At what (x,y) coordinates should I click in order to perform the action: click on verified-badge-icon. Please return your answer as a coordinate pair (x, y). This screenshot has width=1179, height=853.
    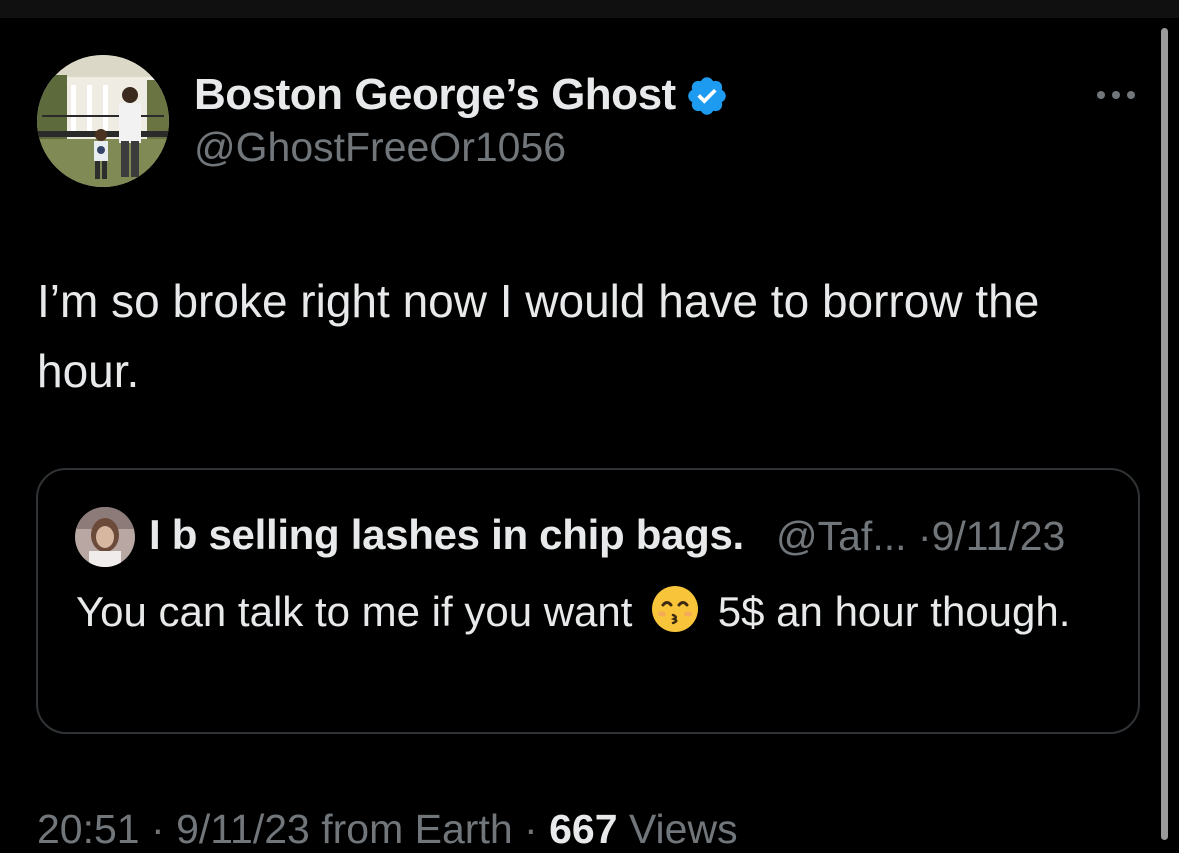
    Looking at the image, I should click on (707, 96).